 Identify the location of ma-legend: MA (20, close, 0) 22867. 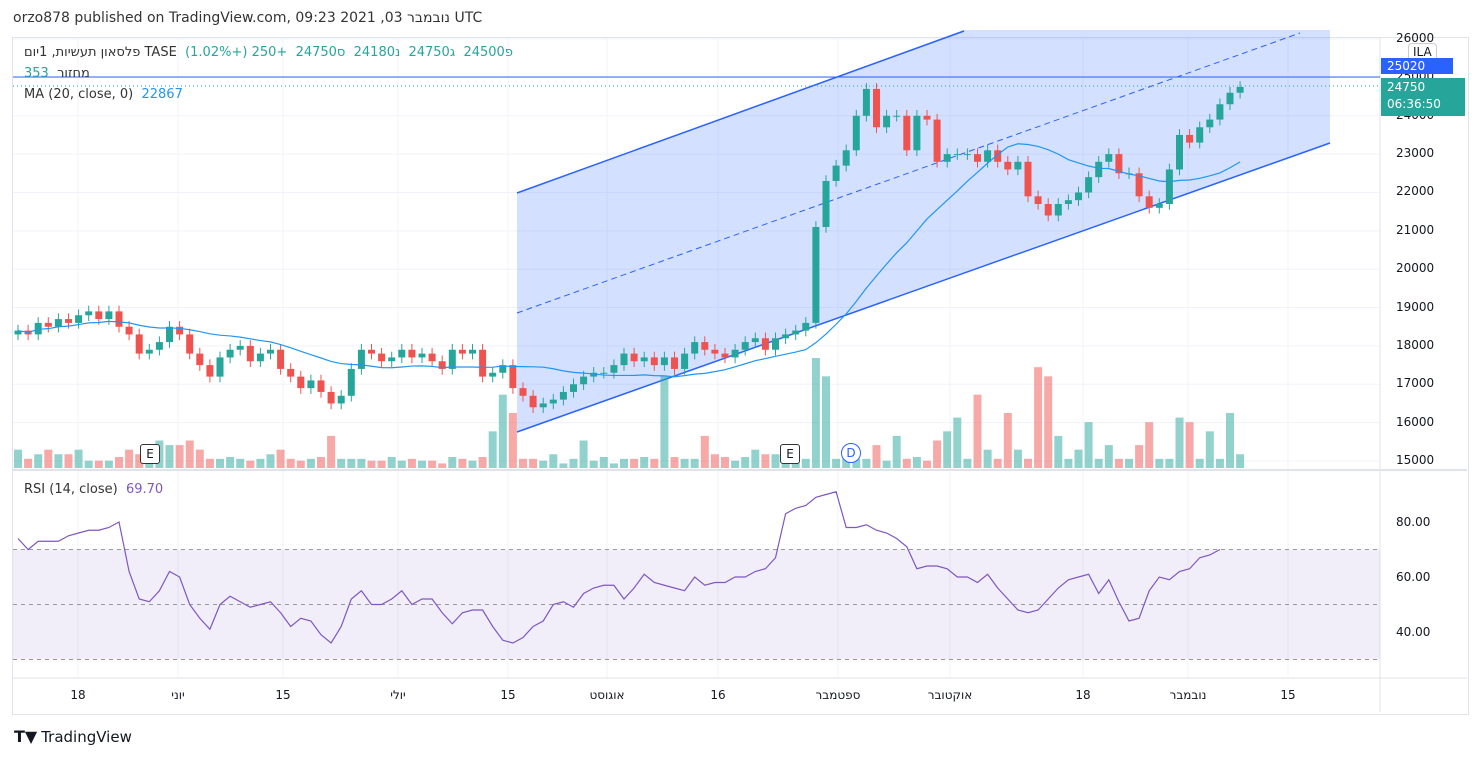
(103, 94).